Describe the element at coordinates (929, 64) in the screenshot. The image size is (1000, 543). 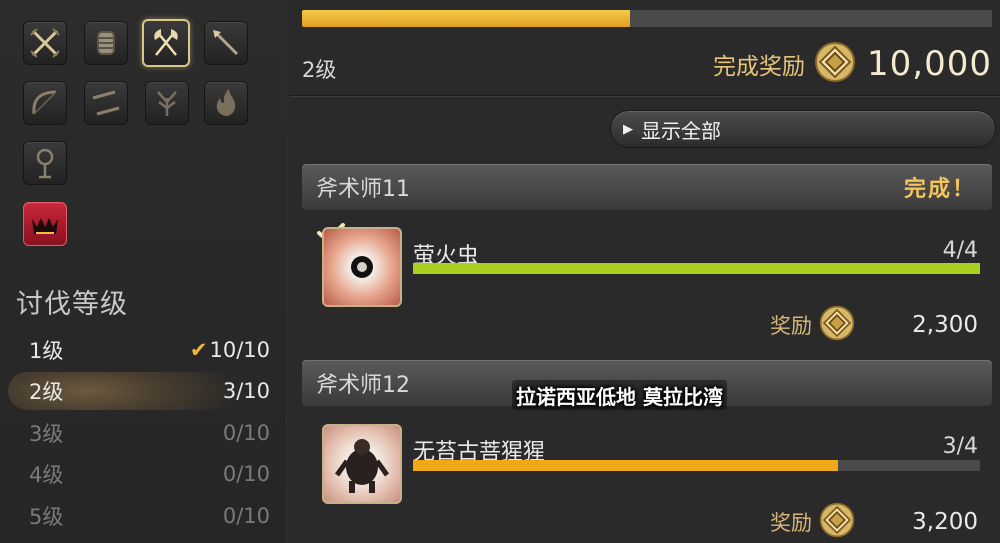
I see `completion-reward-value: 10,000` at that location.